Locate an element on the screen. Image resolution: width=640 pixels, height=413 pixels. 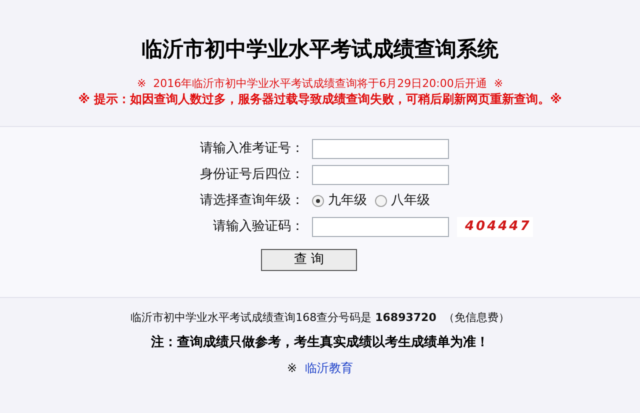
tip-text: ※ 提示：如因查询人数过多，服务器过载导致成绩查询失败，可稍后刷新网页重新查询。※ is located at coordinates (320, 99).